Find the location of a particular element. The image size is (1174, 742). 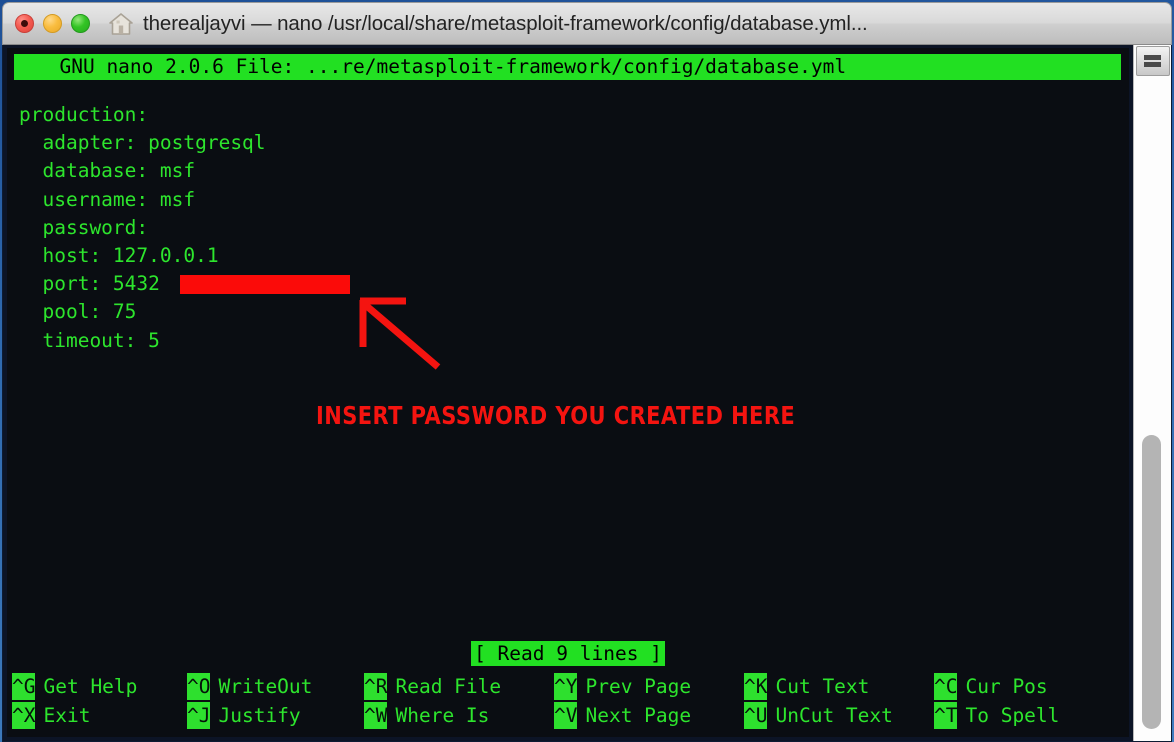

help-key: ^T is located at coordinates (946, 715).